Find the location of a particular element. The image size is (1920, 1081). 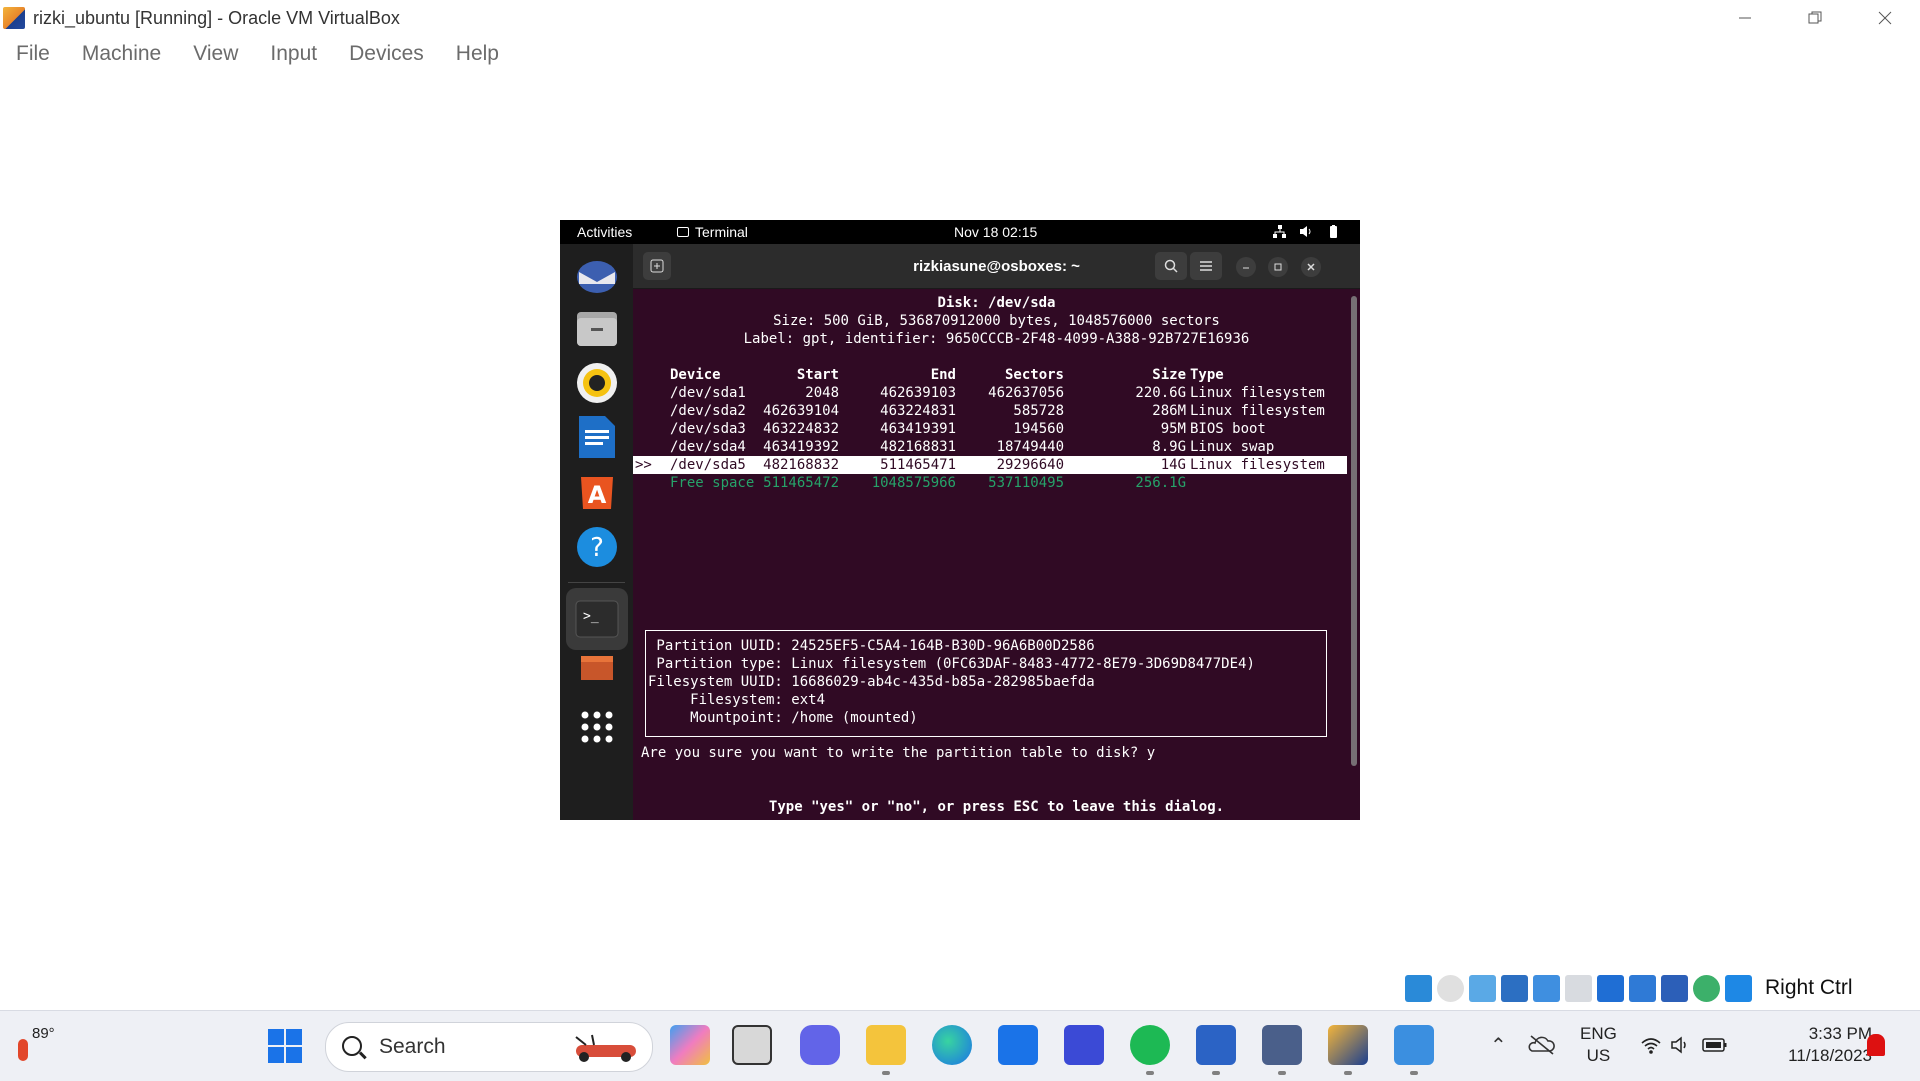

topbar-clock: Nov 18 02:15 is located at coordinates (995, 232).